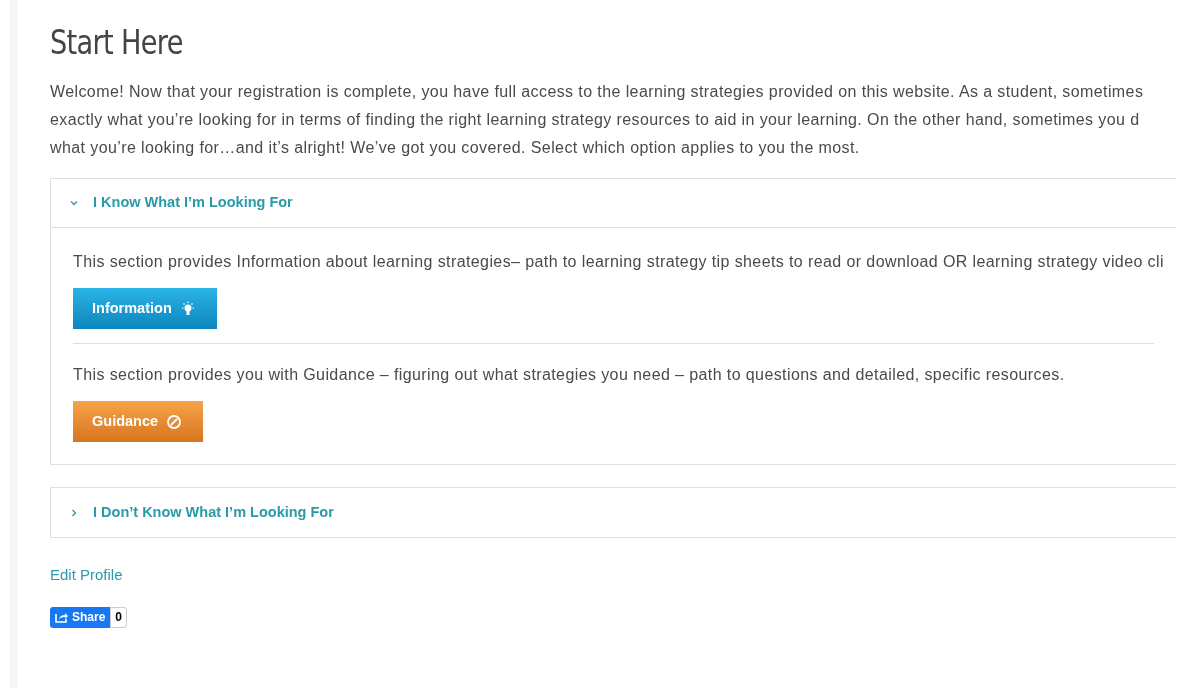 The width and height of the screenshot is (1182, 688). I want to click on section-text: This section provides you with Guidance – figuring out what strategies you need – path to questions and detailed, specific resources., so click(569, 375).